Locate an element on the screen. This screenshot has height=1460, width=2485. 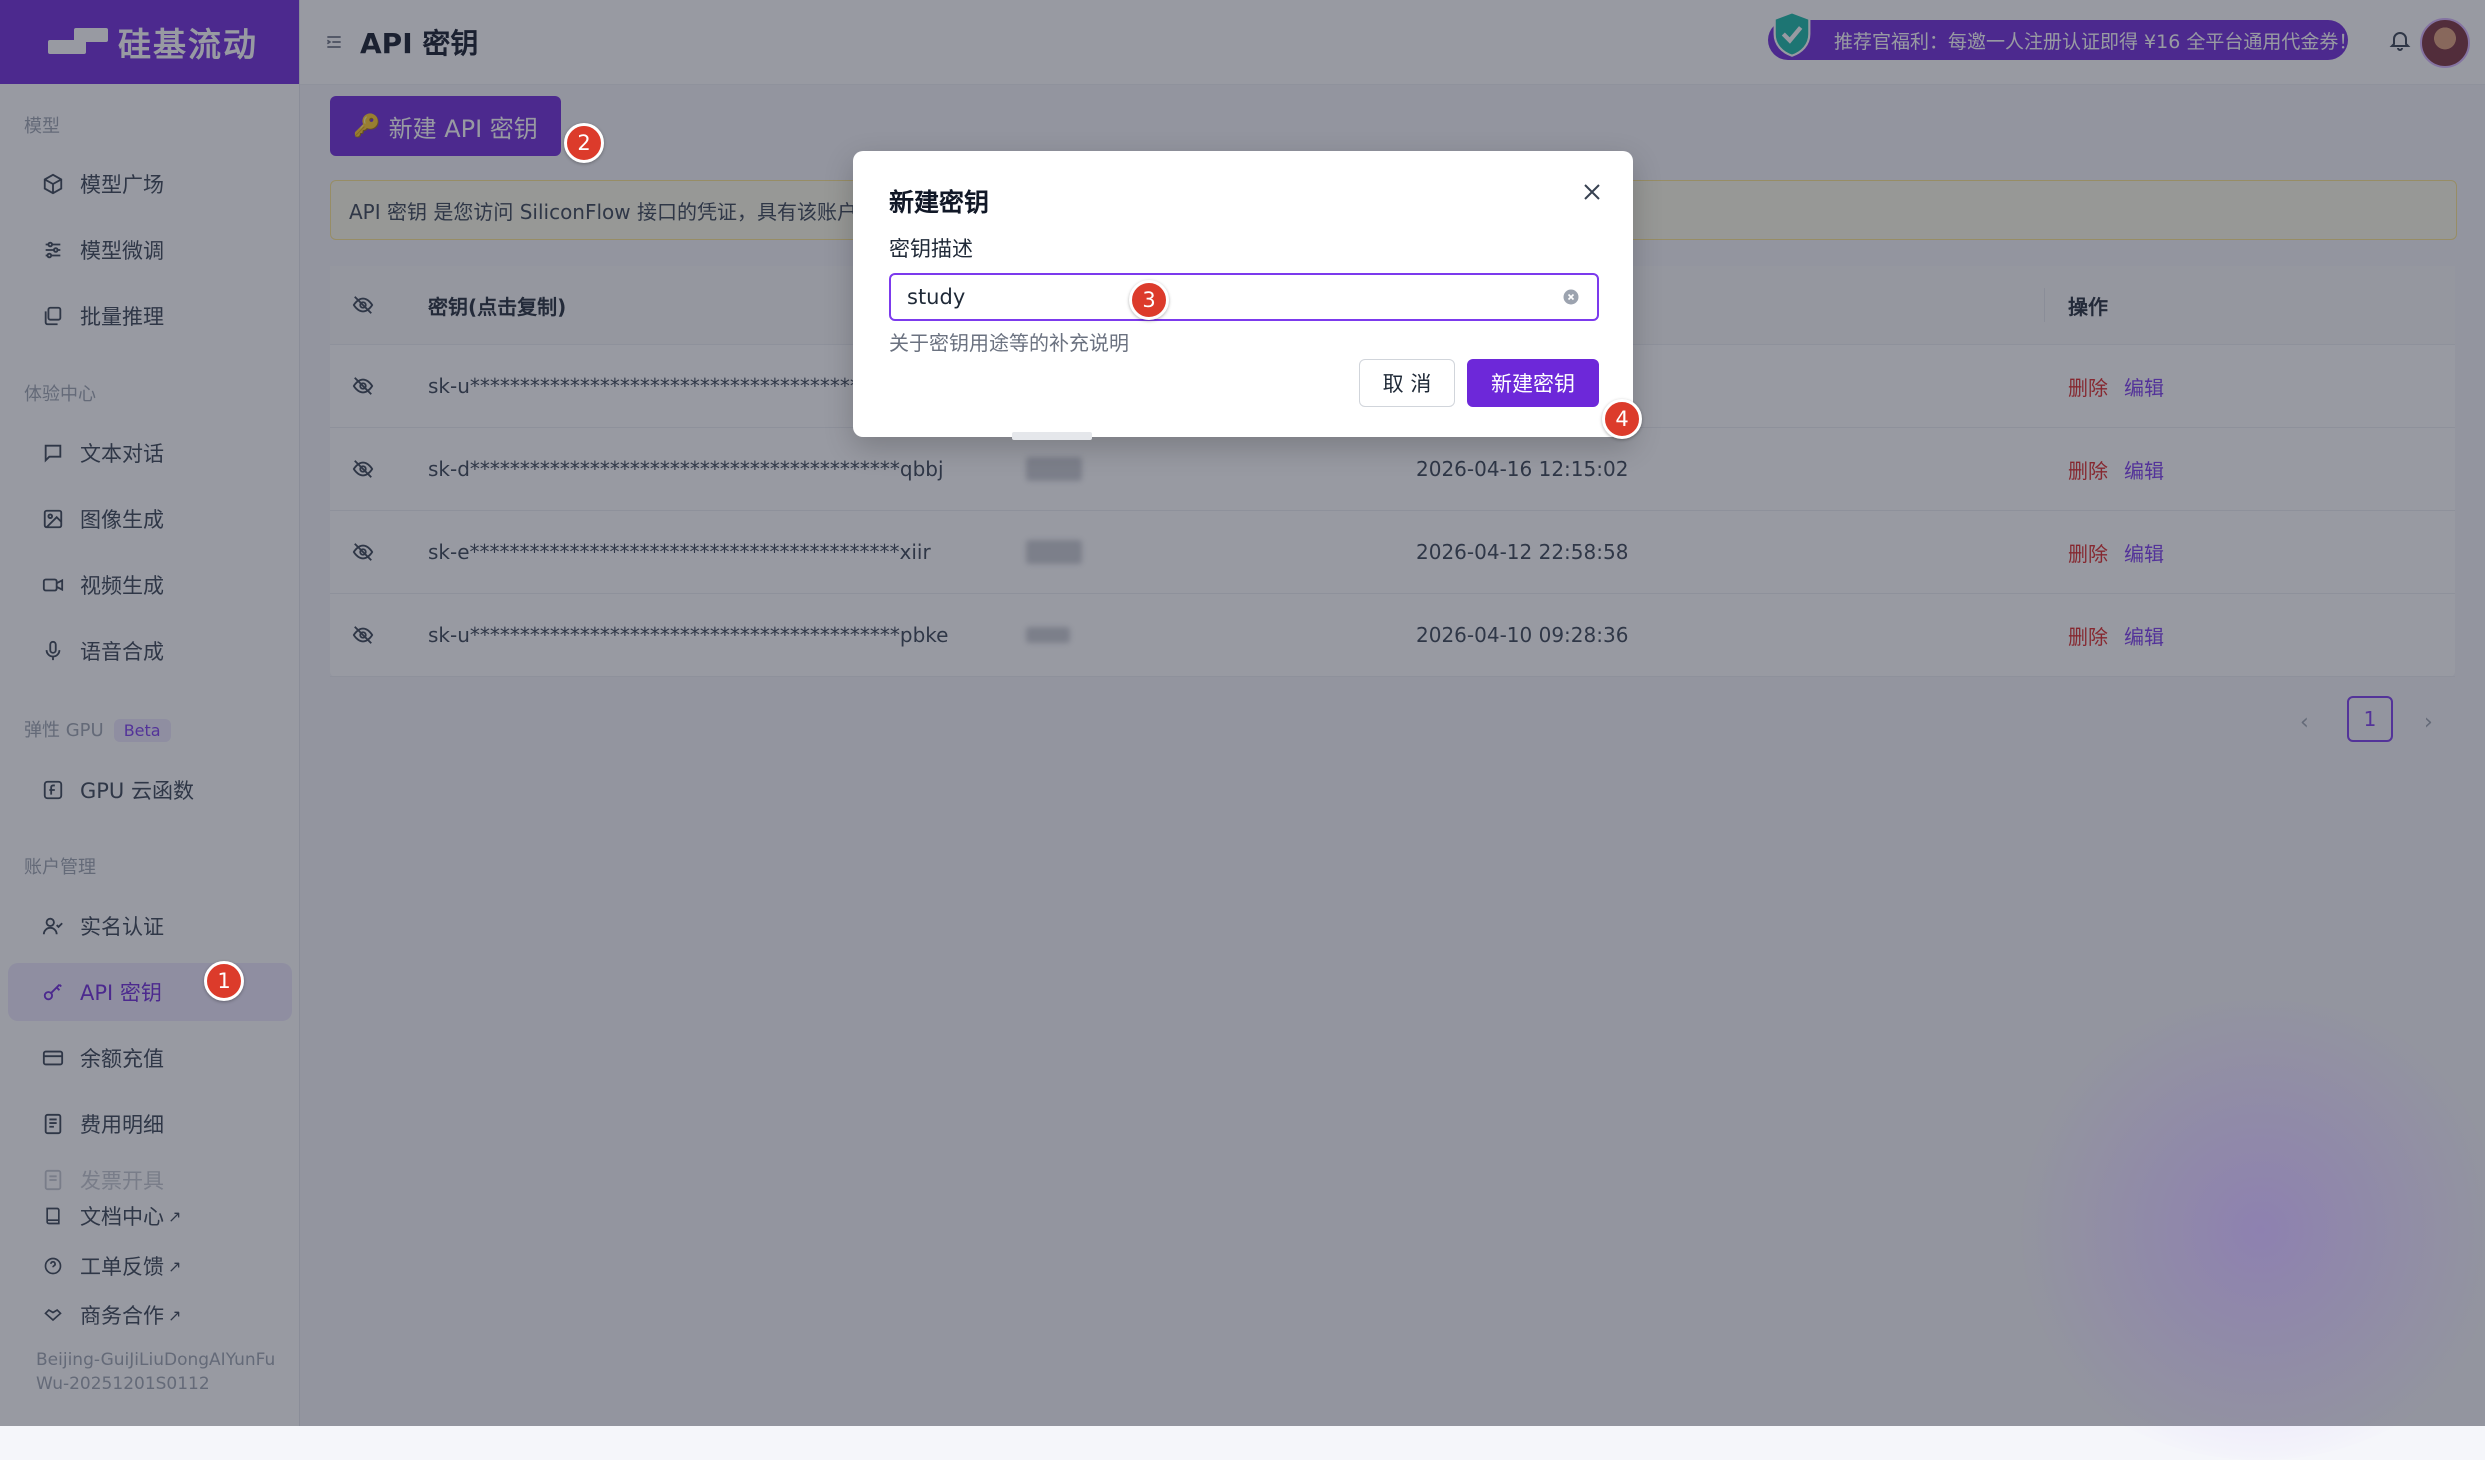
key-description-label: 密钥描述 is located at coordinates (931, 249).